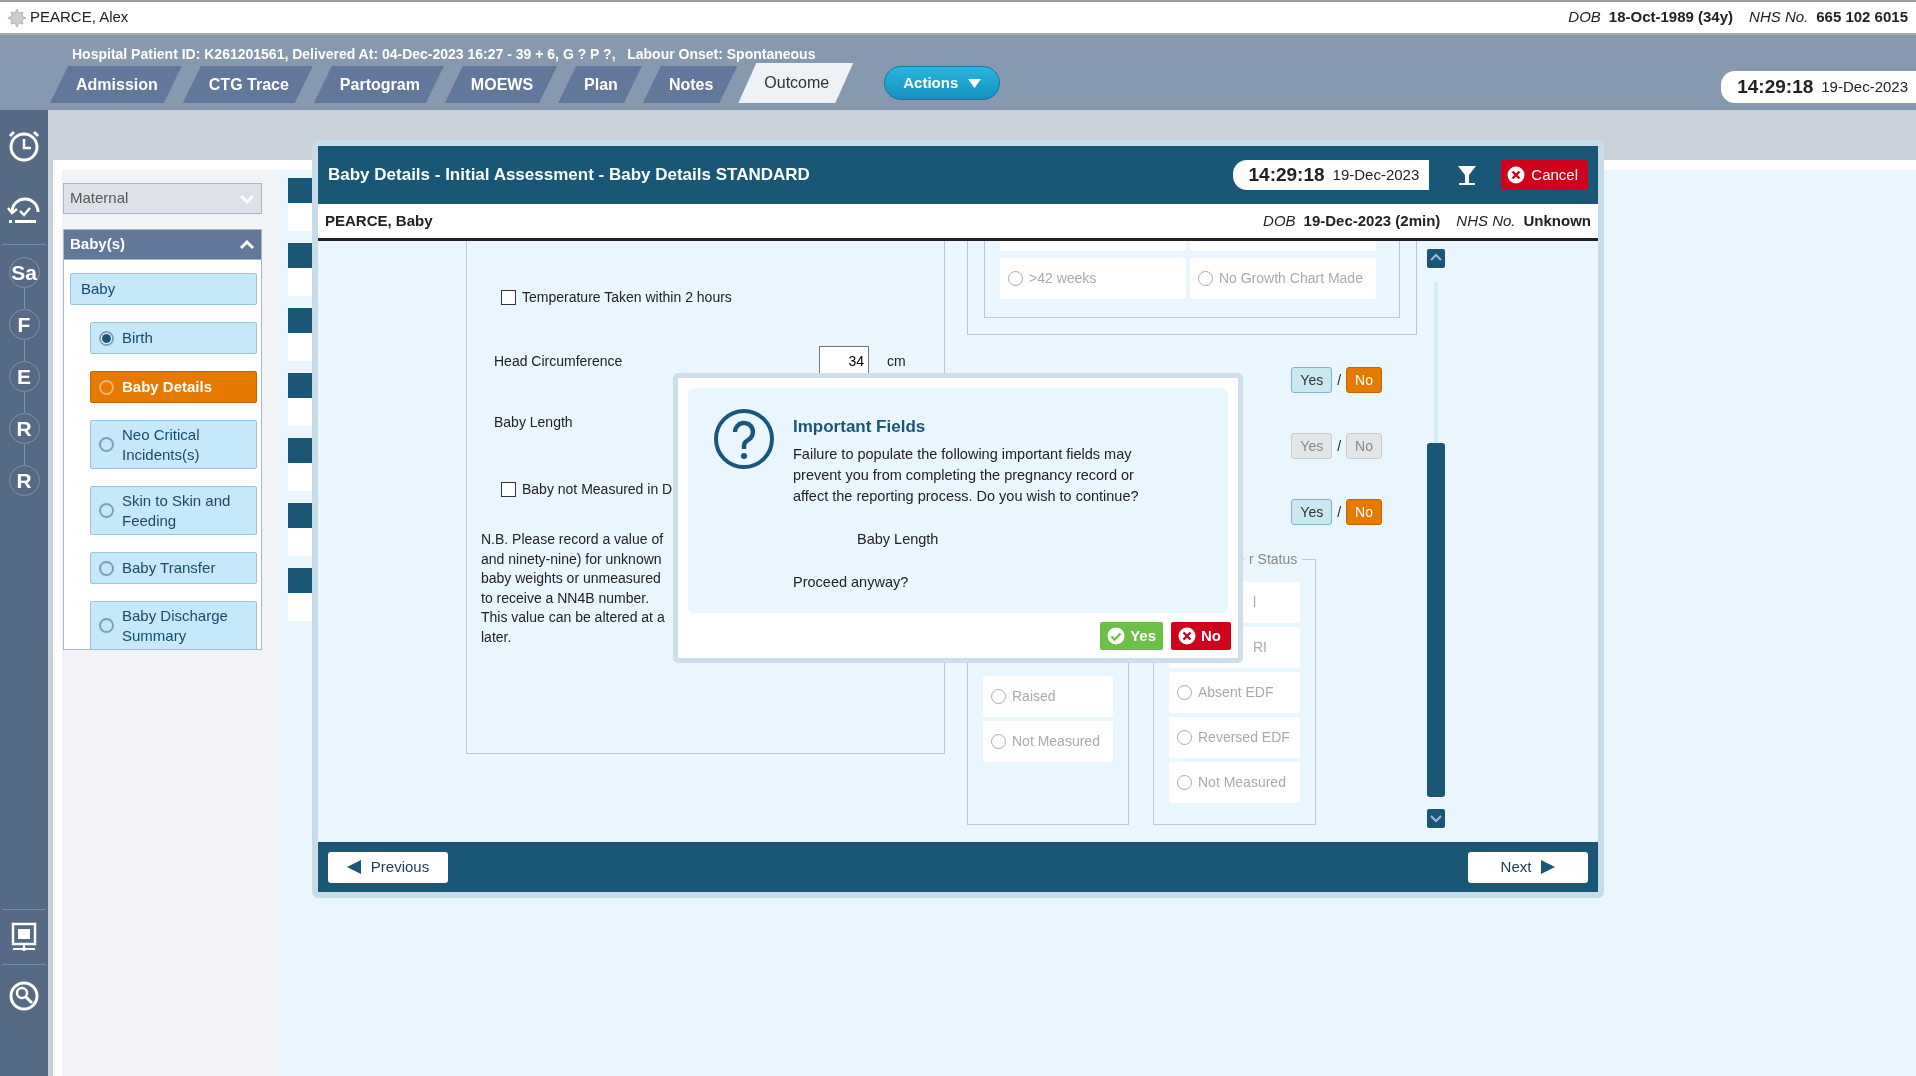 The height and width of the screenshot is (1076, 1916). Describe the element at coordinates (173, 510) in the screenshot. I see `nav-item: Skin to Skin and Feeding` at that location.